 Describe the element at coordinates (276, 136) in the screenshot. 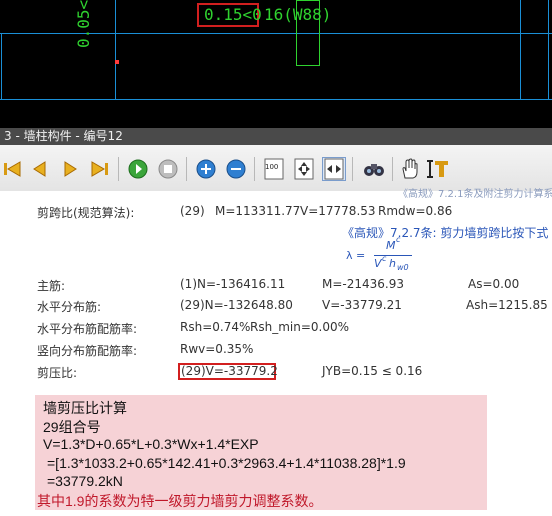

I see `window-title-bar: 3 - 墙柱构件 - 编号12` at that location.